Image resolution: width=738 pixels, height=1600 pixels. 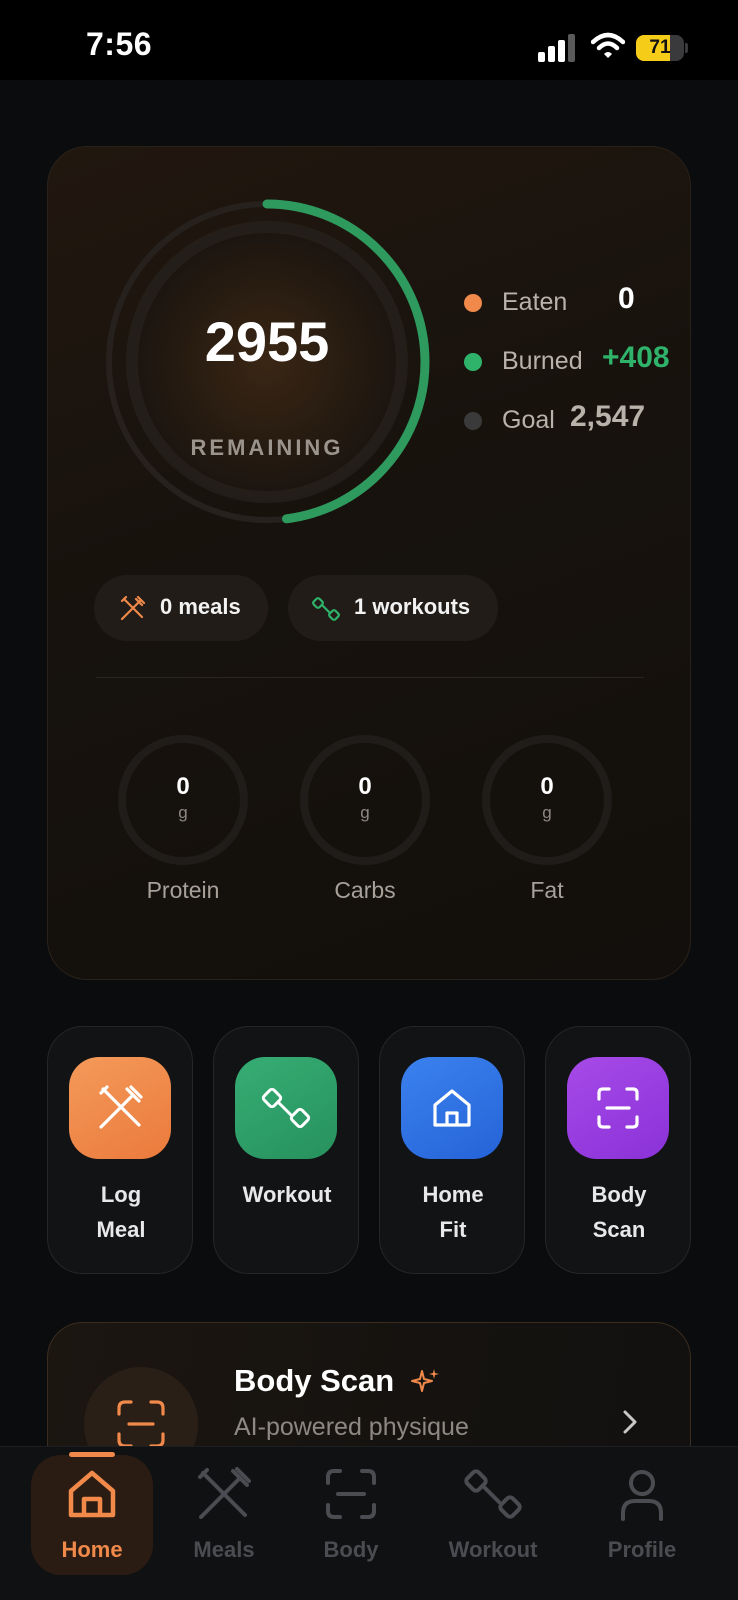 I want to click on calorie-ring: 2955 REMAINING, so click(x=267, y=362).